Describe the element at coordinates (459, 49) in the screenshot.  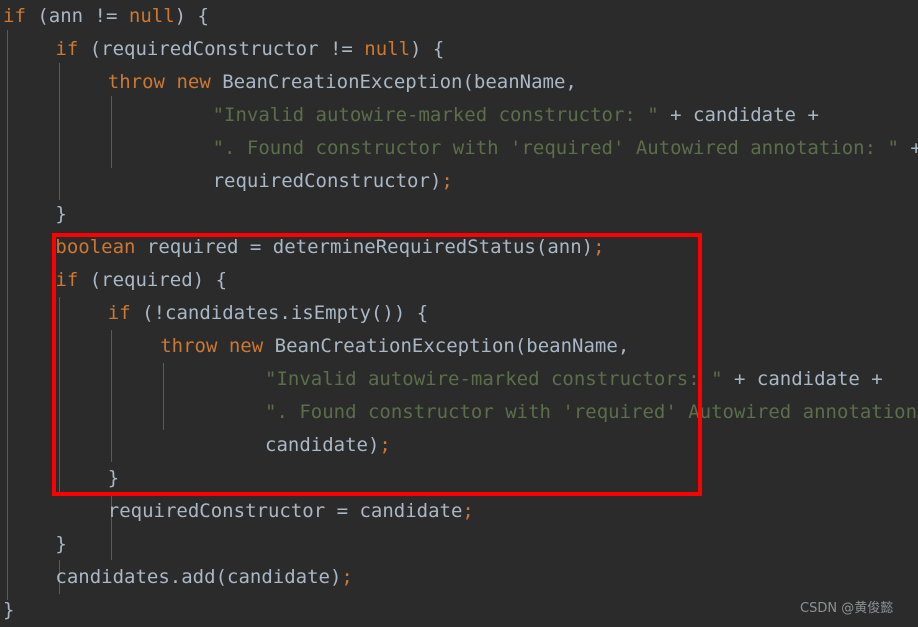
I see `code-line: if (requiredConstructor != null) {` at that location.